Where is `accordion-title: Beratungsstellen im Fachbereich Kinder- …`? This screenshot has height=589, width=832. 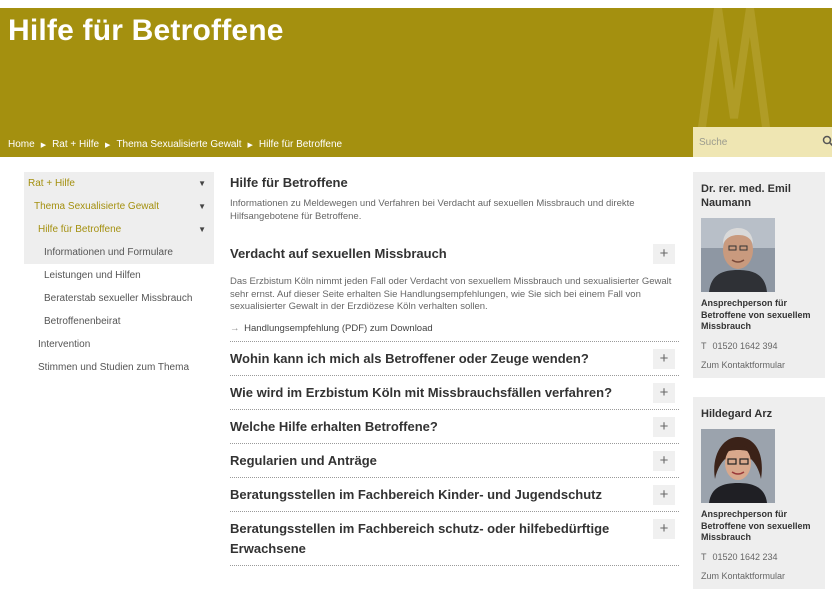 accordion-title: Beratungsstellen im Fachbereich Kinder- … is located at coordinates (416, 494).